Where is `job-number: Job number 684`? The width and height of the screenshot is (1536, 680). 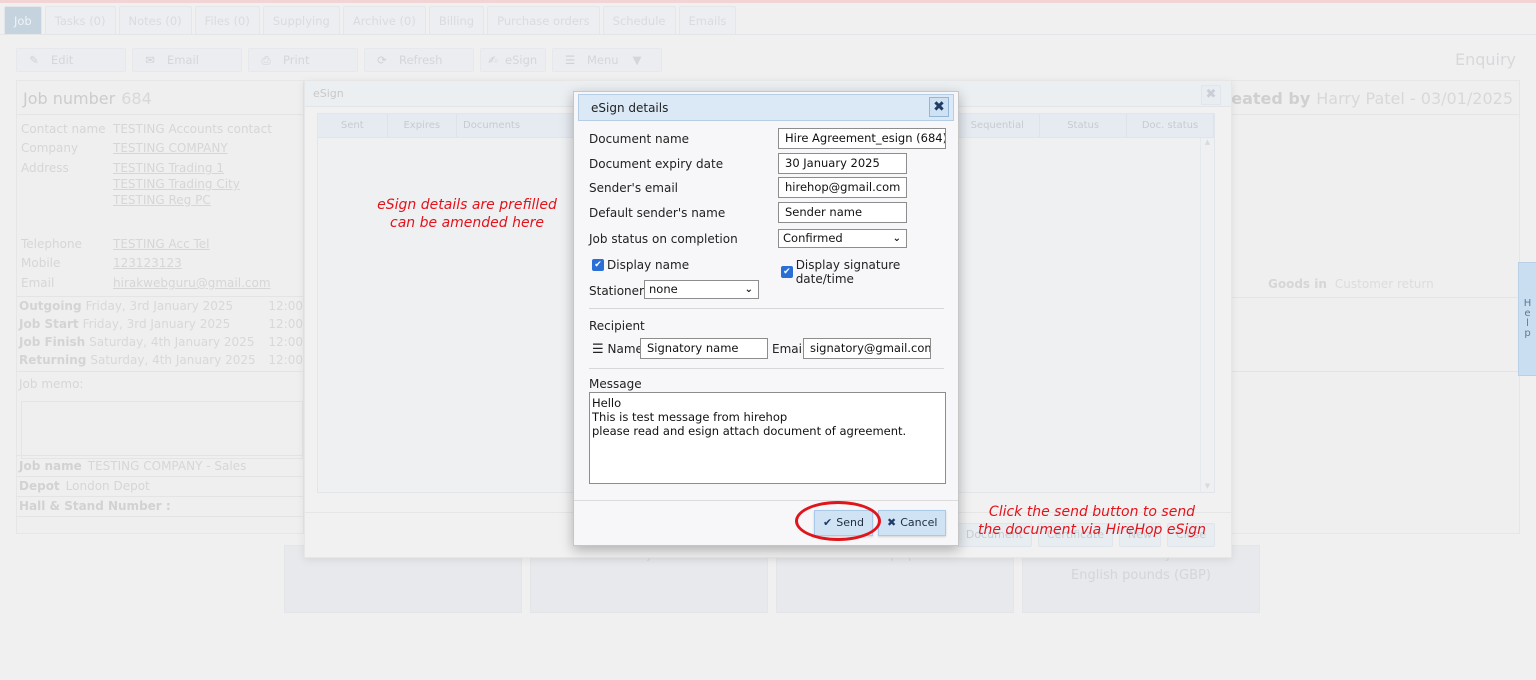 job-number: Job number 684 is located at coordinates (87, 98).